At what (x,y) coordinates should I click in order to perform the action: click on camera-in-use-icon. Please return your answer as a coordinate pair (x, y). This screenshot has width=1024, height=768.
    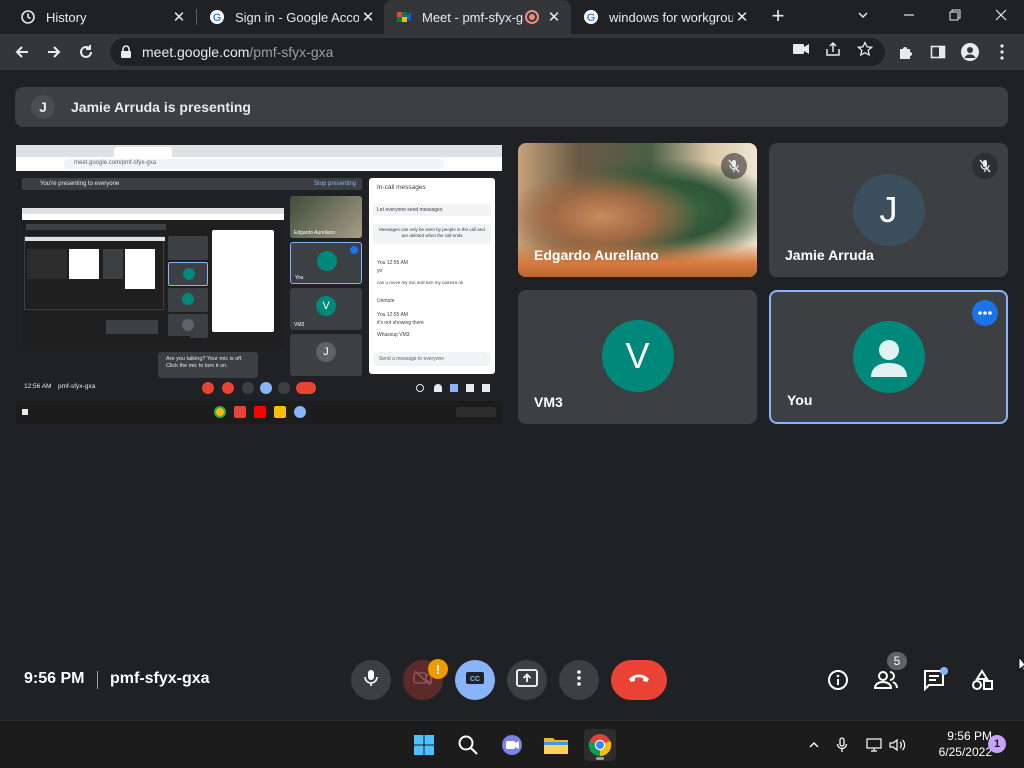
    Looking at the image, I should click on (801, 49).